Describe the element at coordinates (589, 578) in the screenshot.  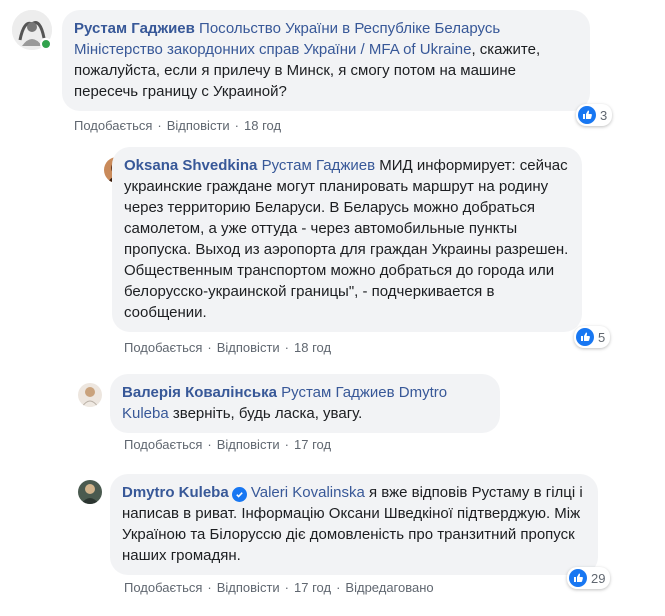
I see `reaction-count: 29` at that location.